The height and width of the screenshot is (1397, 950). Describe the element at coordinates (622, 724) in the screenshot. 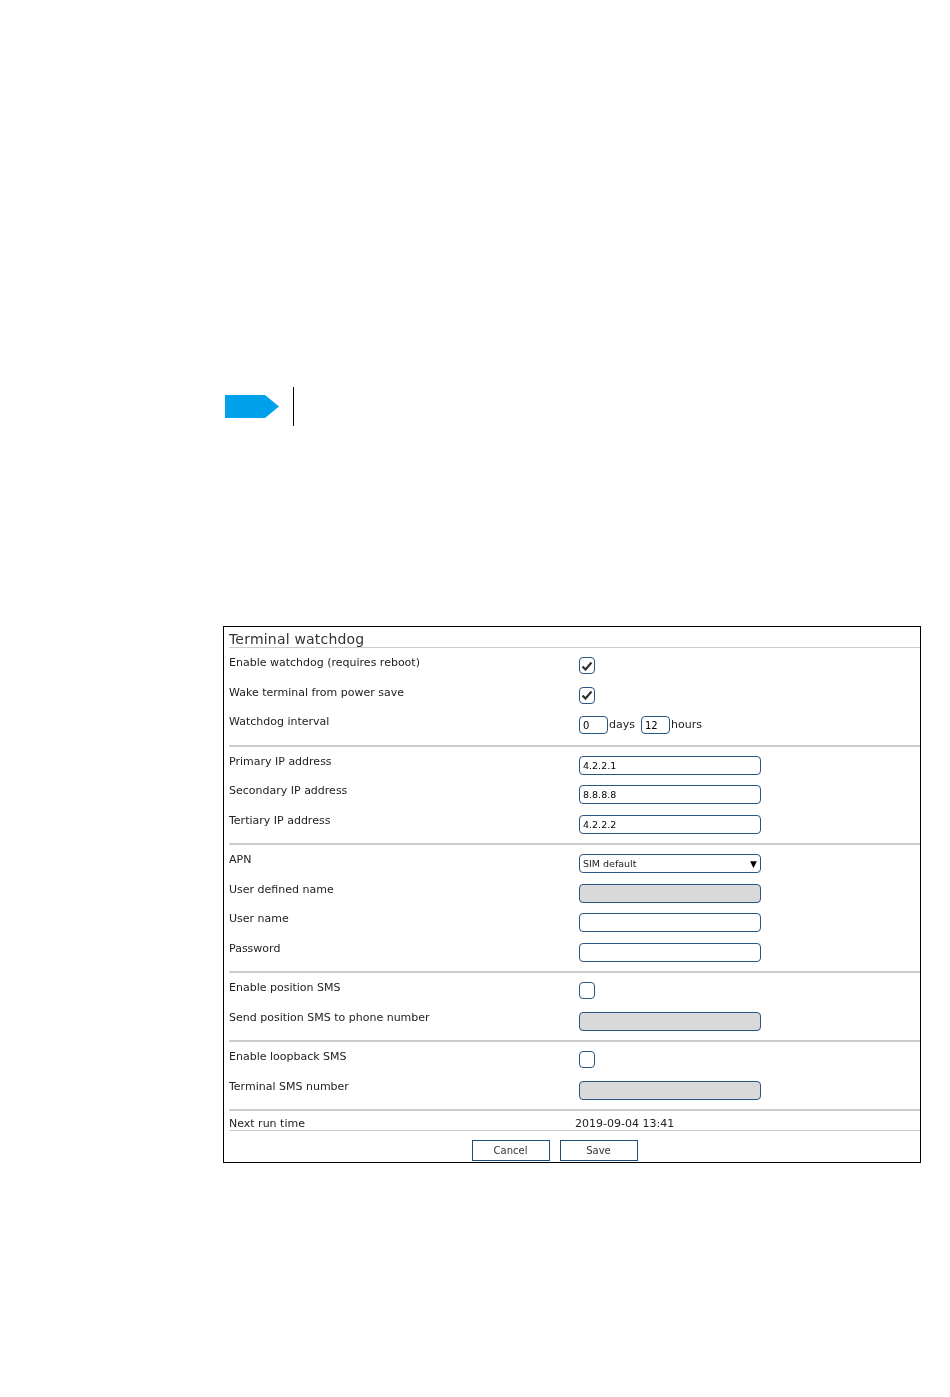

I see `unit-label: days` at that location.